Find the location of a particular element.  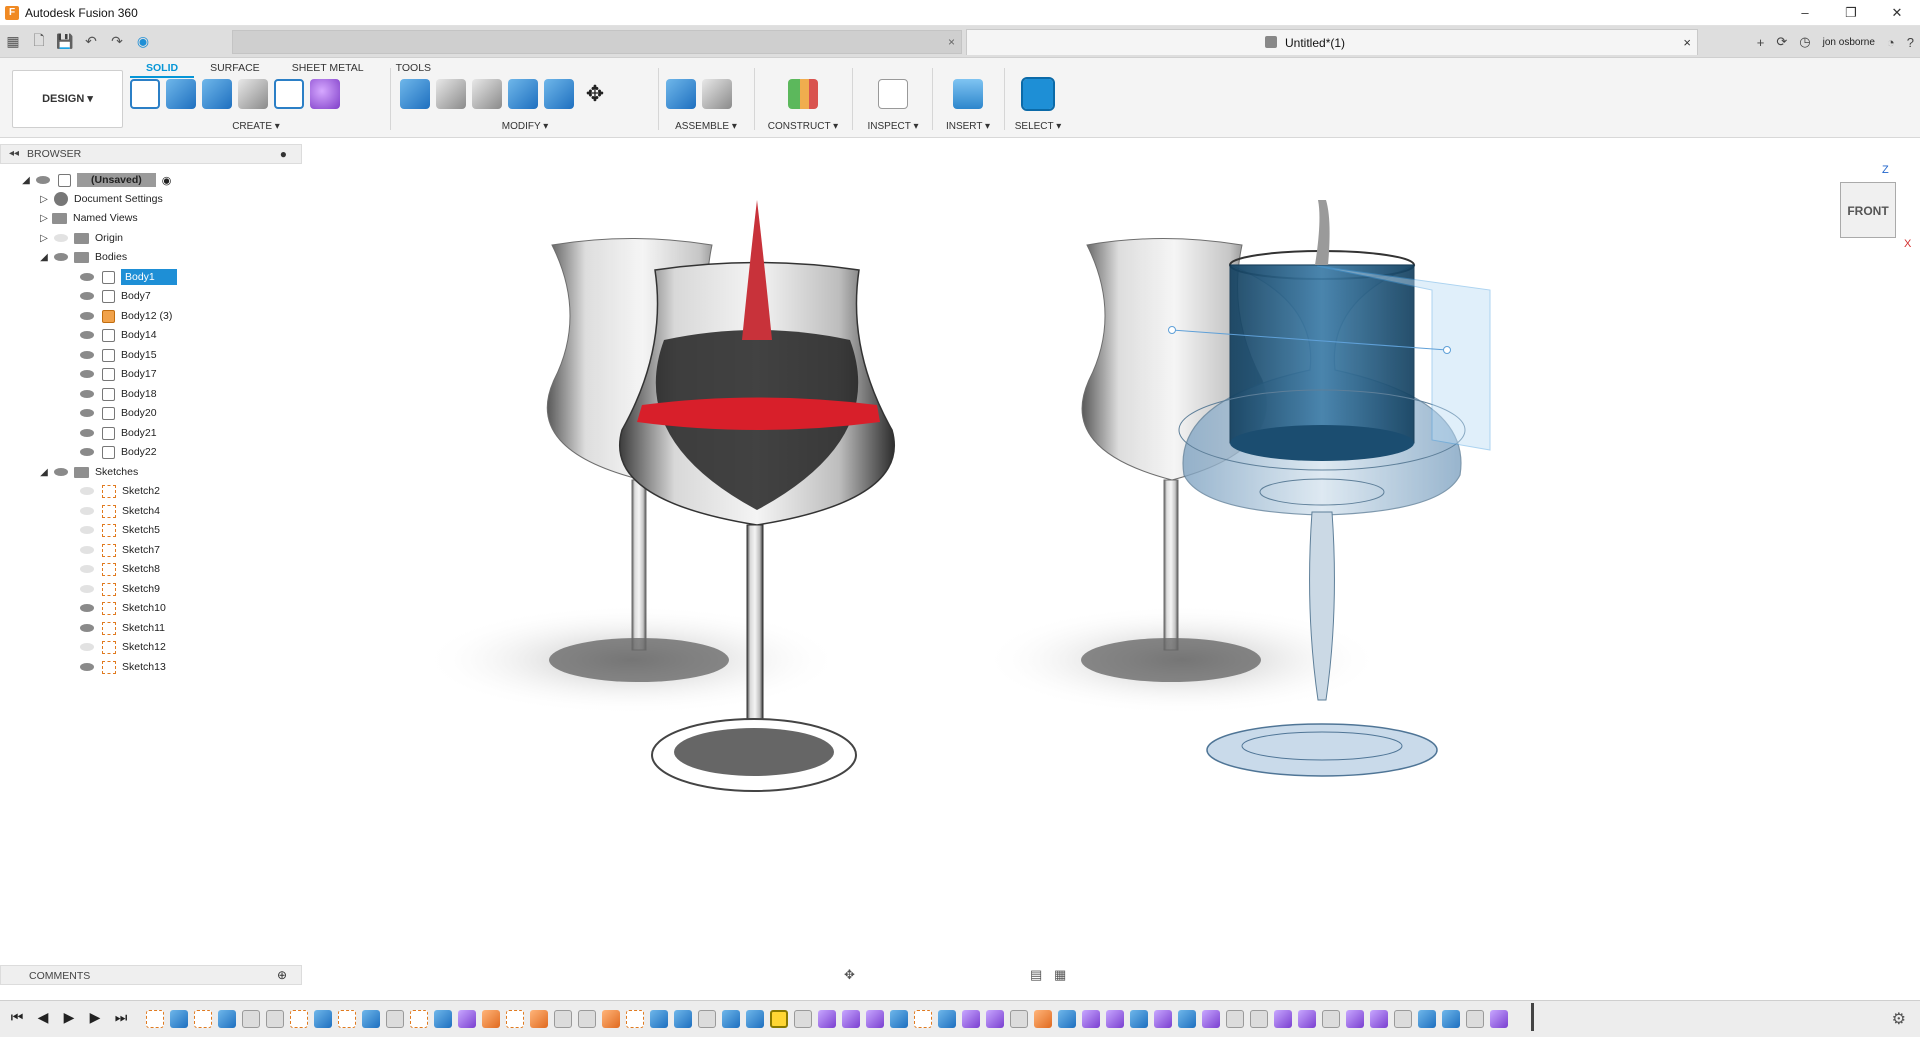

tree-item-body: Body15 is located at coordinates (116, 355).